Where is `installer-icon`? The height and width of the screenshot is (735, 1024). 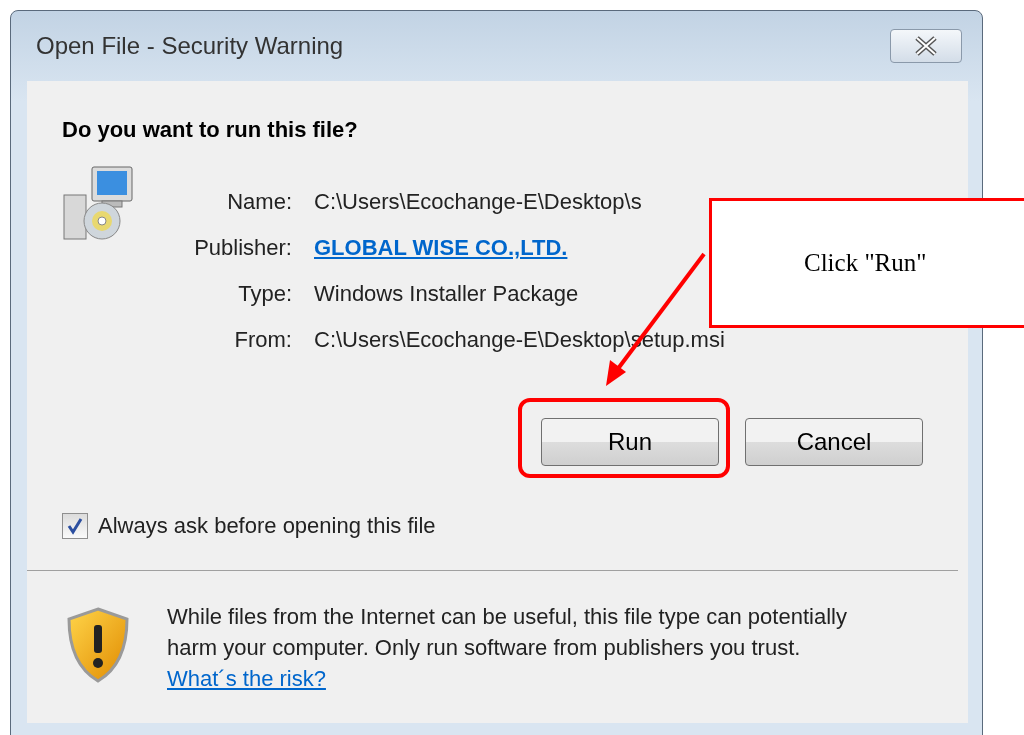 installer-icon is located at coordinates (99, 204).